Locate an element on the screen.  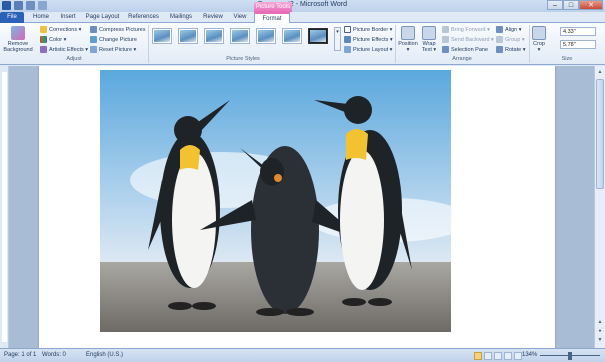
artistic-effects-button: Artistic Effects ▾ is located at coordinates (64, 49).